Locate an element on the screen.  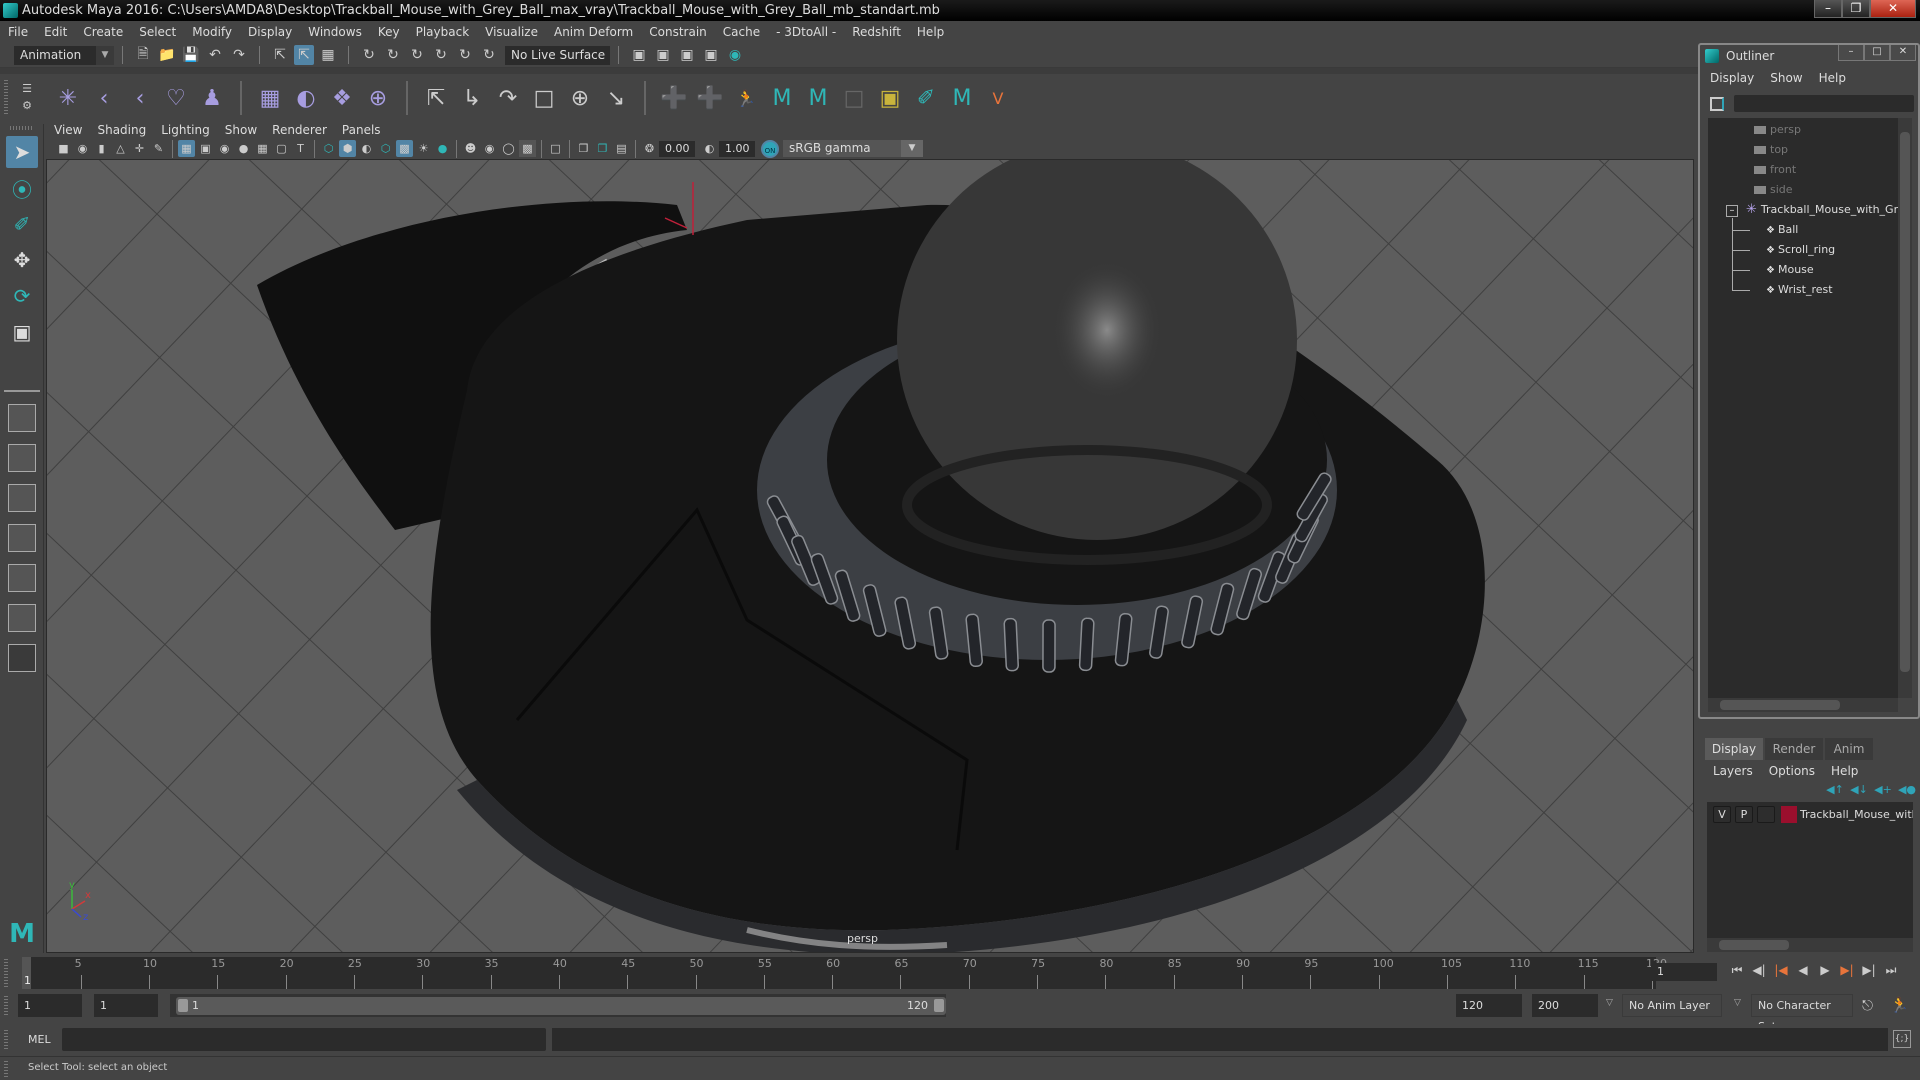
rotate-tool-icon: ⟳ is located at coordinates (22, 296).